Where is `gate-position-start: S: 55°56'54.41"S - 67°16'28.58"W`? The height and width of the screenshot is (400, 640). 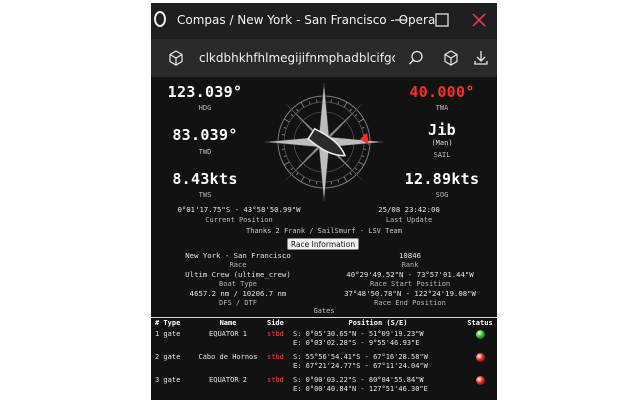
gate-position-start: S: 55°56'54.41"S - 67°16'28.58"W is located at coordinates (360, 357).